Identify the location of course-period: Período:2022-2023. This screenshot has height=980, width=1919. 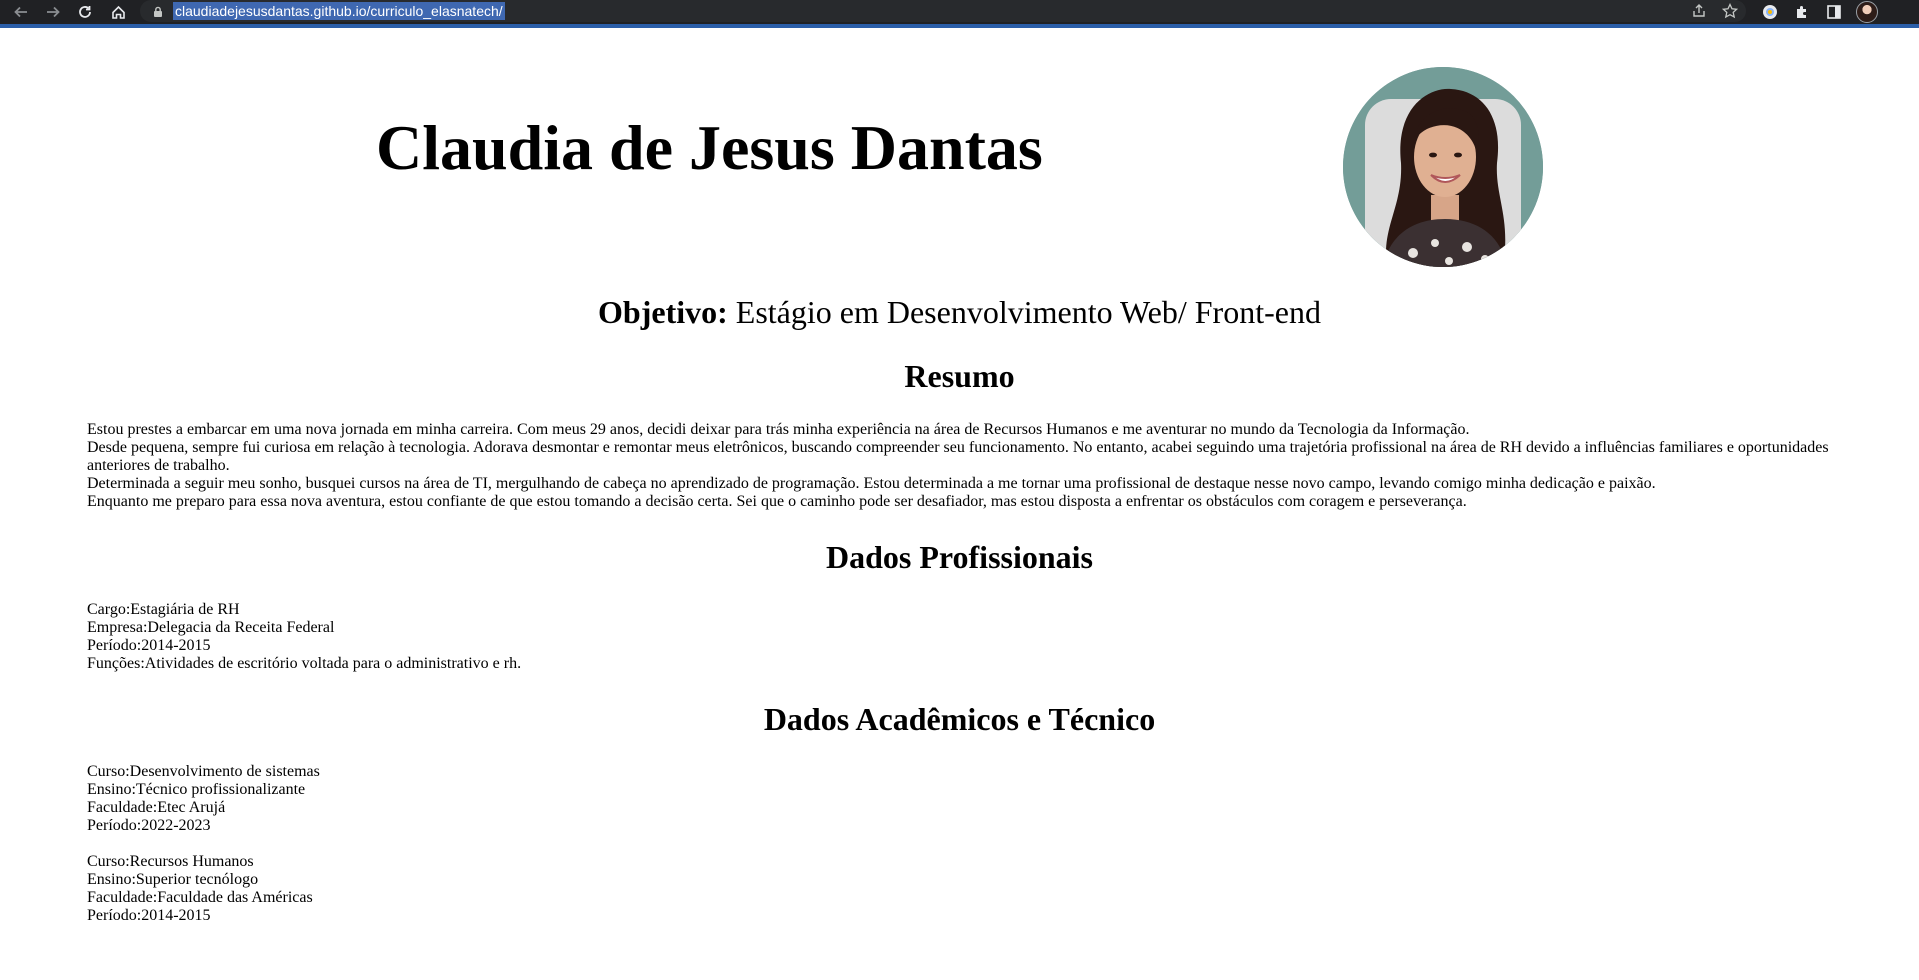
(149, 825).